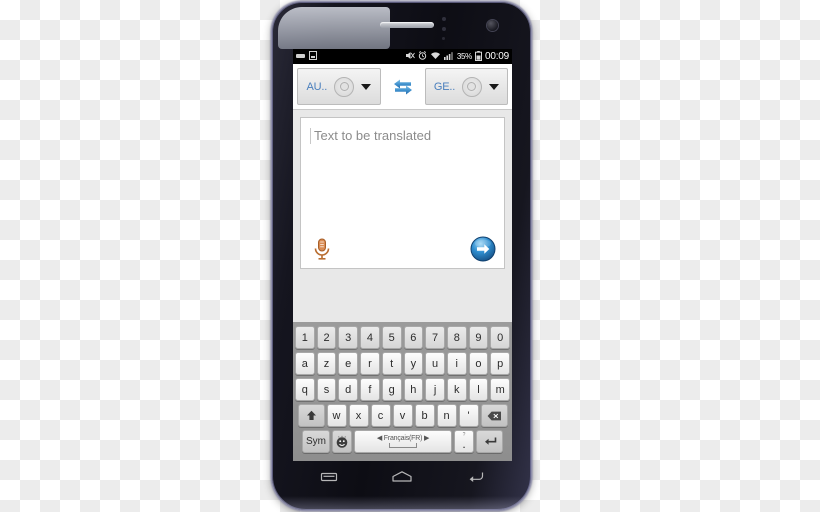 Image resolution: width=820 pixels, height=512 pixels. Describe the element at coordinates (500, 363) in the screenshot. I see `key-p: p` at that location.